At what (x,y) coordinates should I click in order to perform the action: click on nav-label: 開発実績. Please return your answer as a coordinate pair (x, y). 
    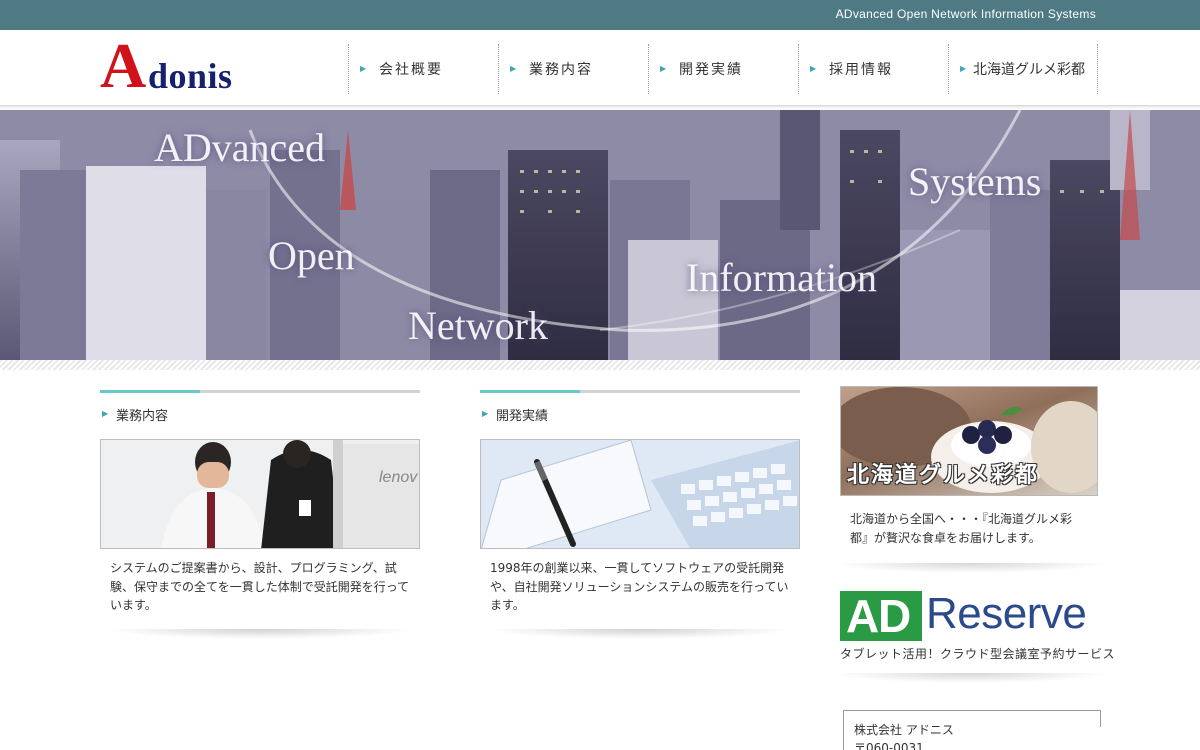
    Looking at the image, I should click on (711, 70).